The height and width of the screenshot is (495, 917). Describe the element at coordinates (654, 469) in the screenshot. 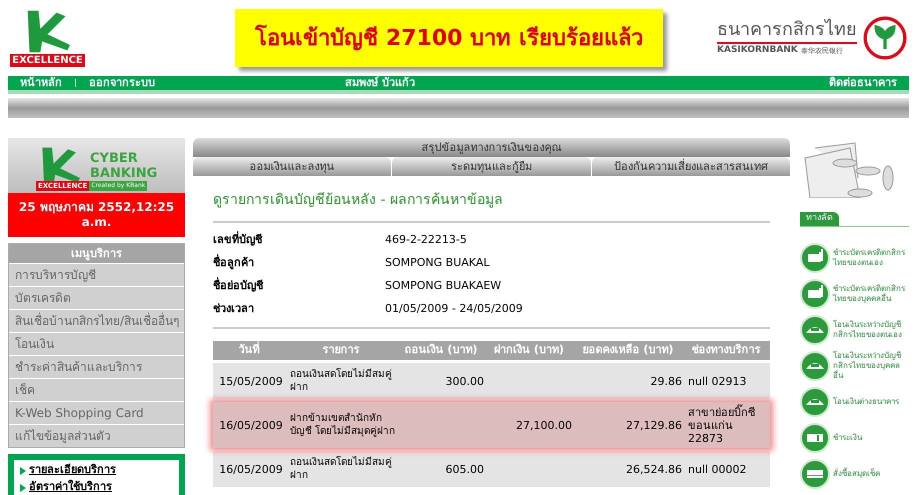

I see `table-cell-text: 26,524.86` at that location.